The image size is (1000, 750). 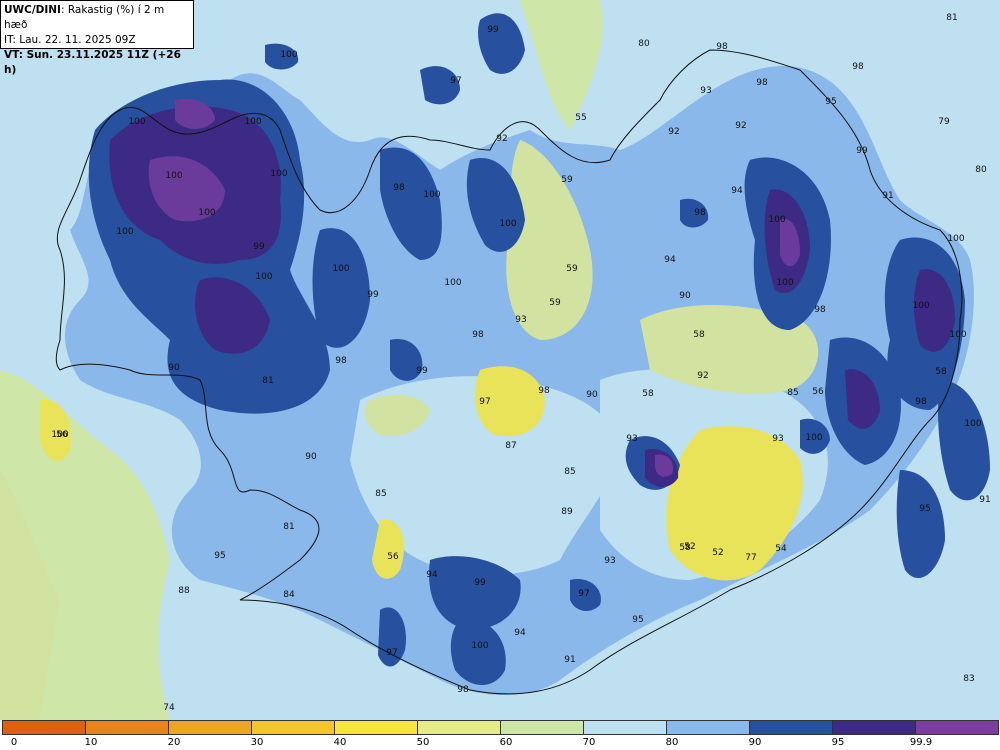 I want to click on contour-label: 83, so click(x=968, y=679).